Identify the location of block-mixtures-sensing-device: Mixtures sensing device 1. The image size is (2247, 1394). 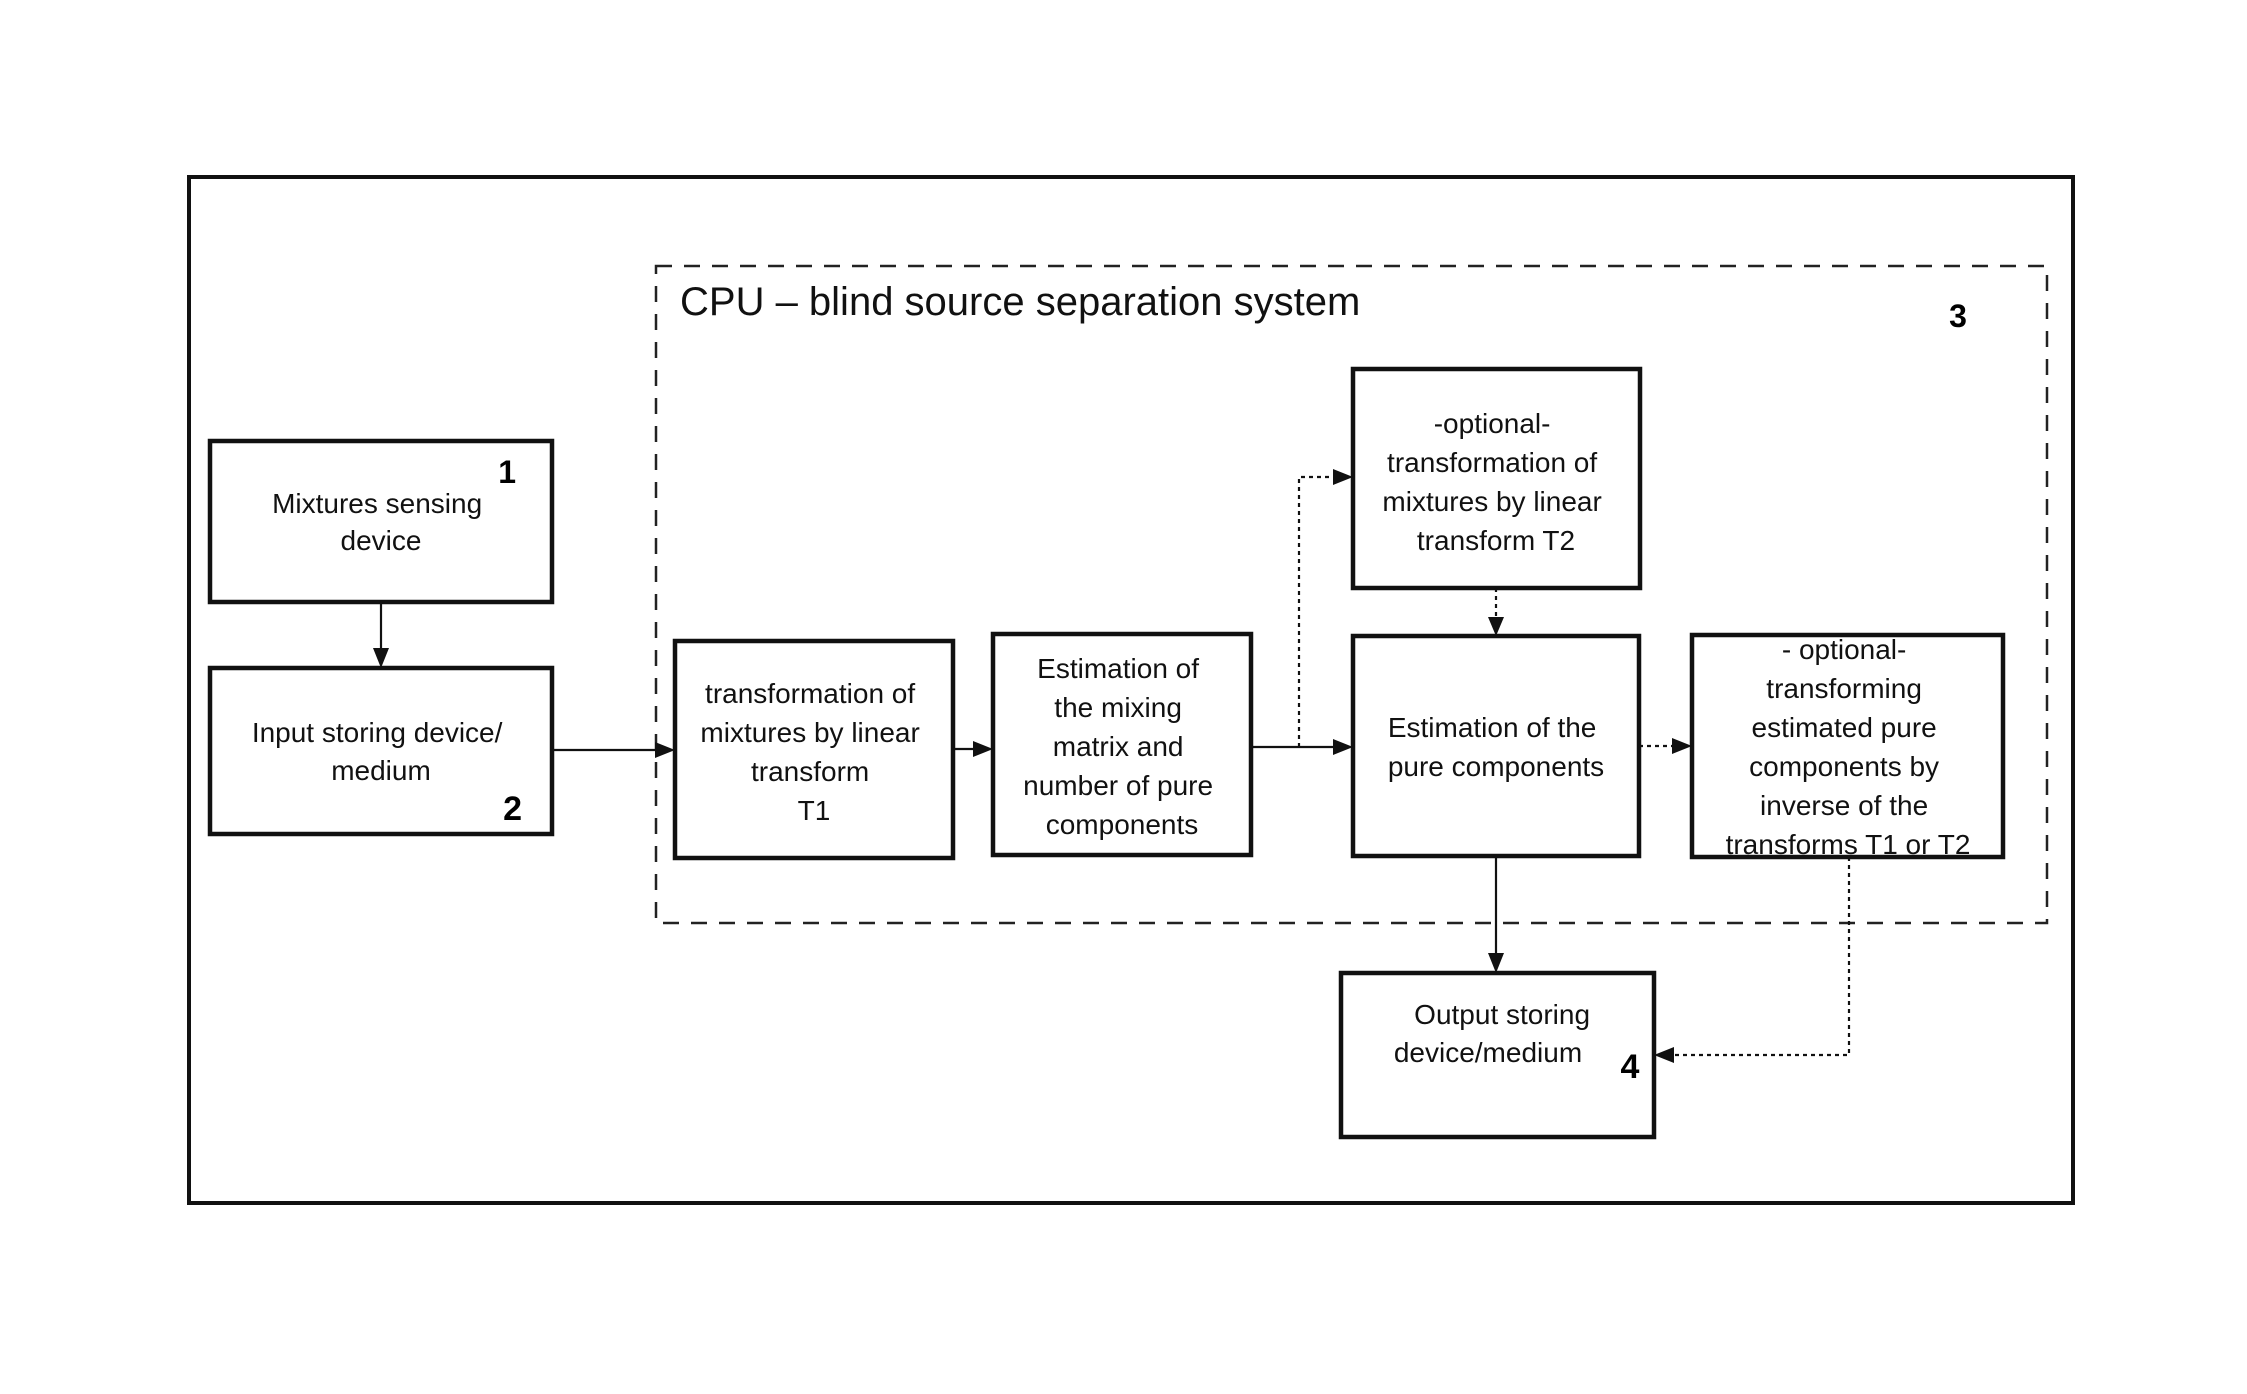
(381, 521).